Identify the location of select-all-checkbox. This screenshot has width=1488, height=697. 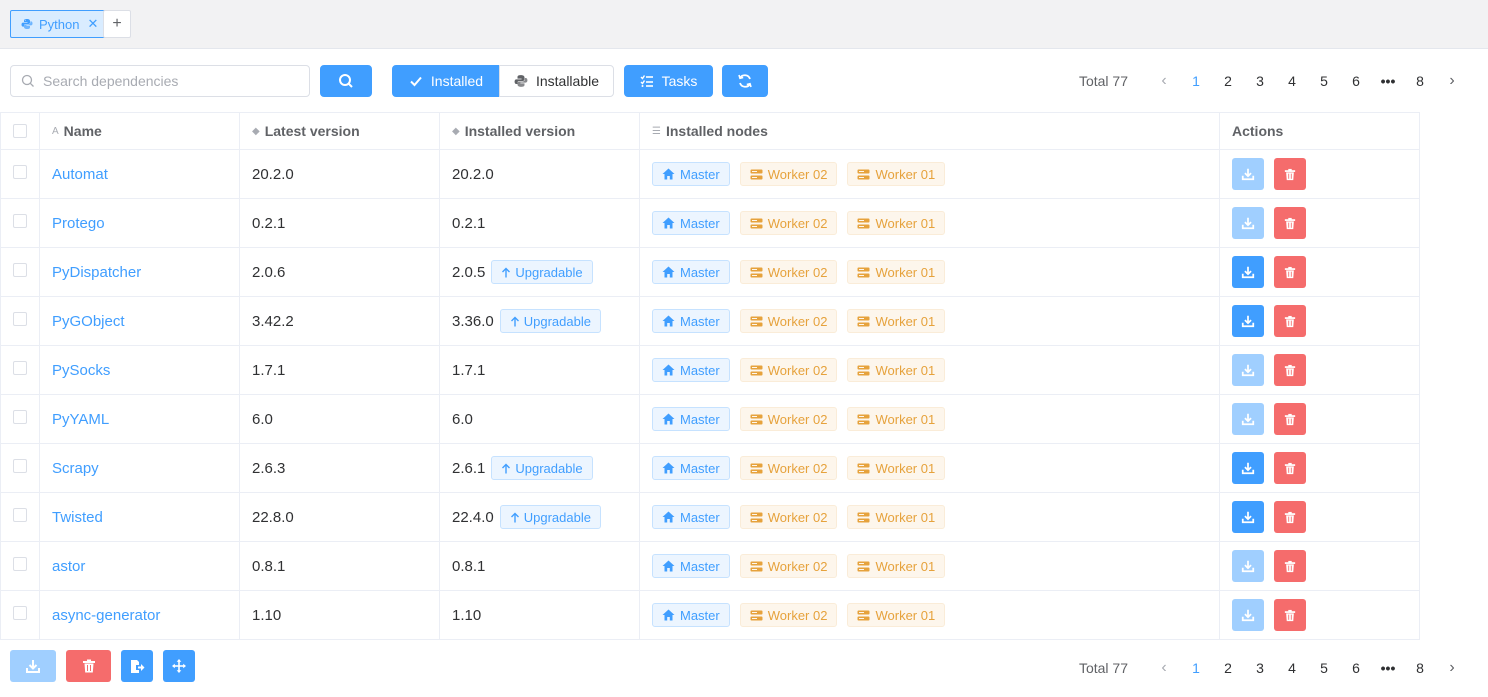
(20, 131).